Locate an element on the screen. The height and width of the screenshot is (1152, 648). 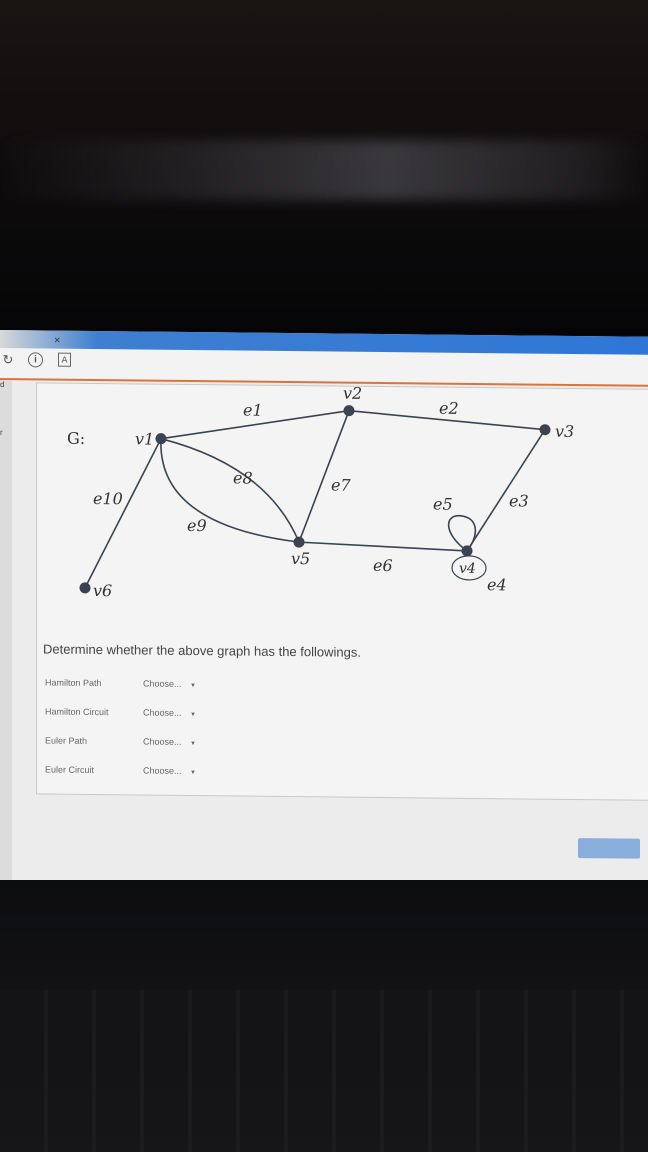
close-icon: × is located at coordinates (57, 341).